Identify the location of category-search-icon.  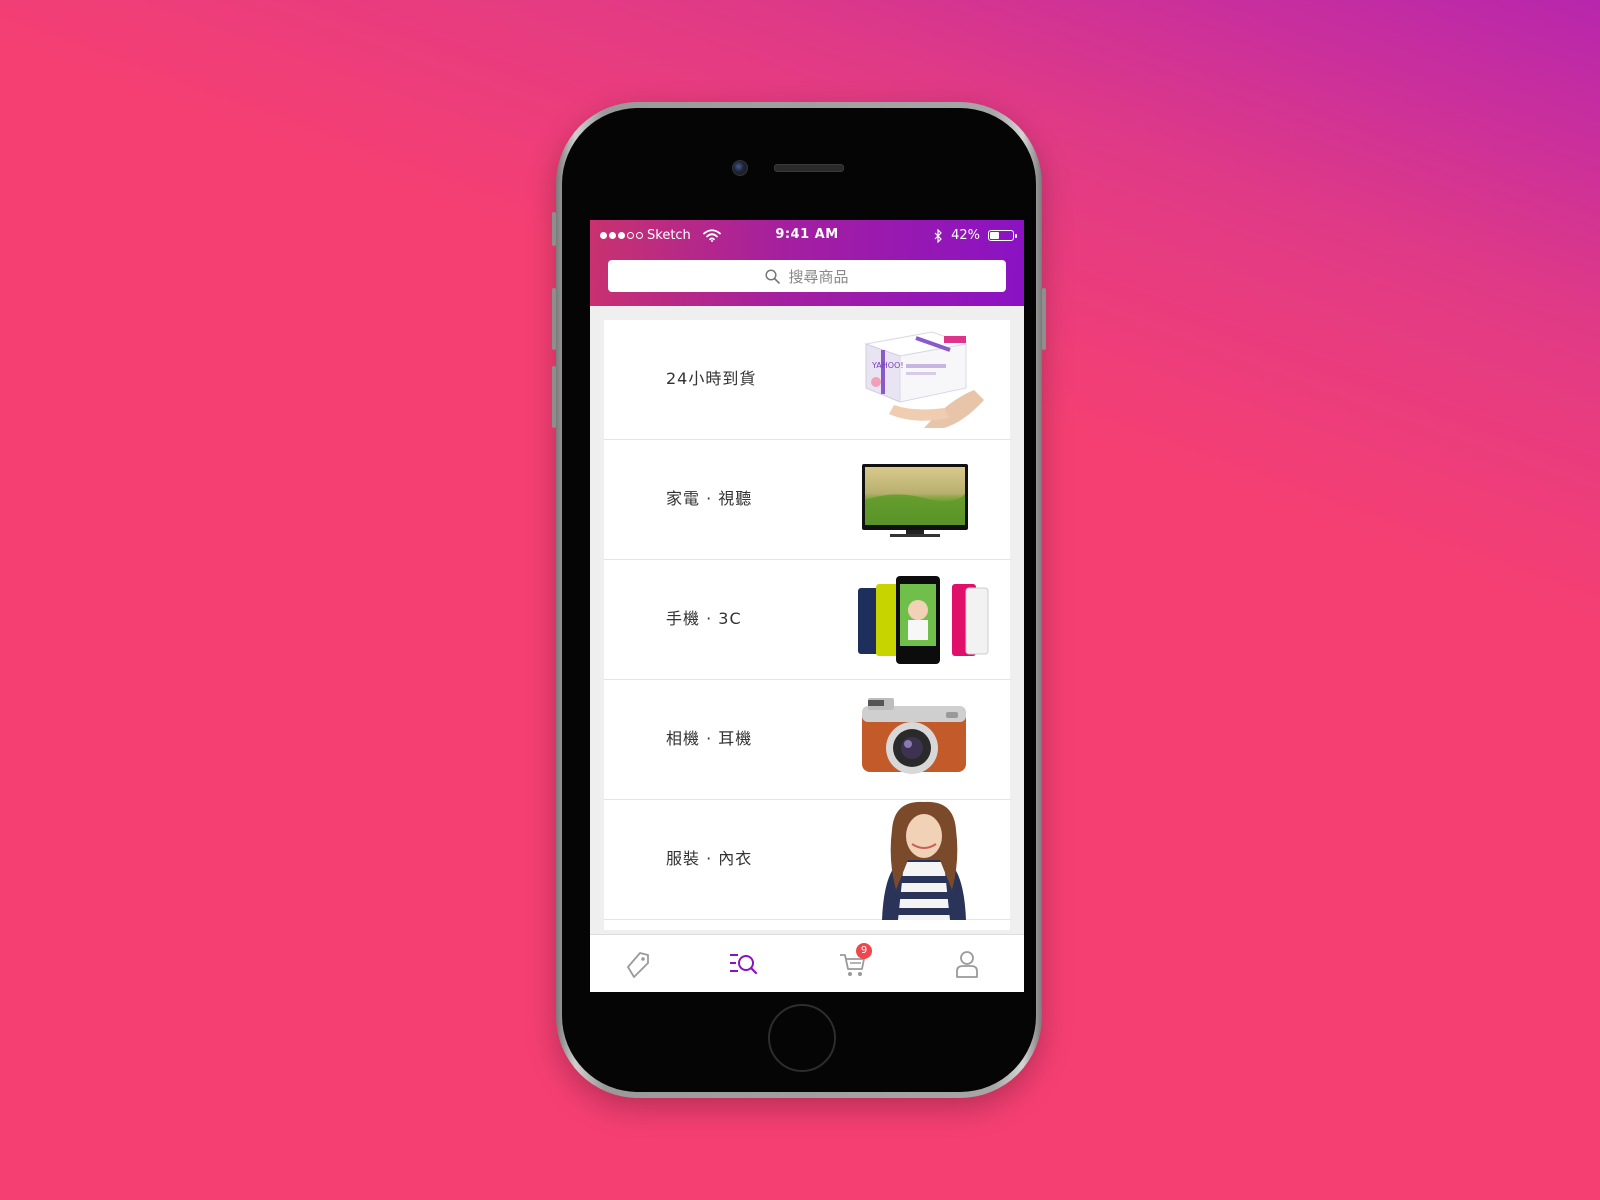
(744, 964).